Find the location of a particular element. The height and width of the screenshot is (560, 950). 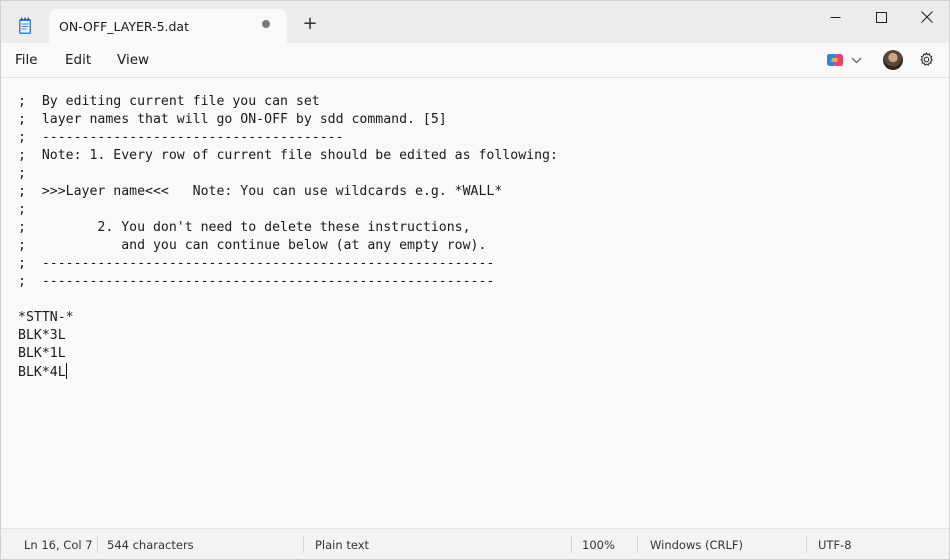

editor-line: ; -------------------------------------- is located at coordinates (181, 137).